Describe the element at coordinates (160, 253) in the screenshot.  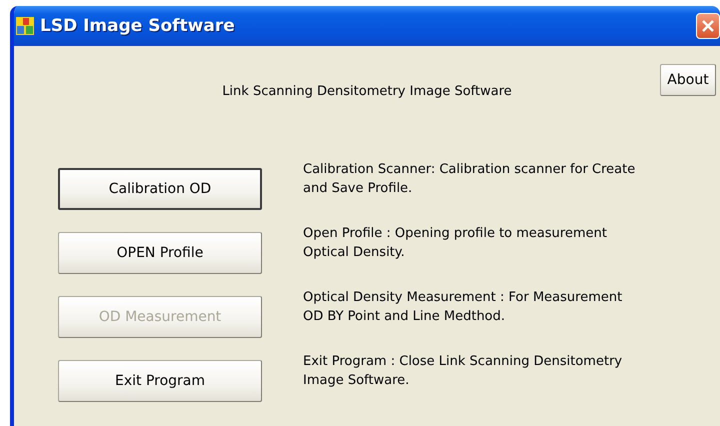
I see `action-button: OPEN Profile` at that location.